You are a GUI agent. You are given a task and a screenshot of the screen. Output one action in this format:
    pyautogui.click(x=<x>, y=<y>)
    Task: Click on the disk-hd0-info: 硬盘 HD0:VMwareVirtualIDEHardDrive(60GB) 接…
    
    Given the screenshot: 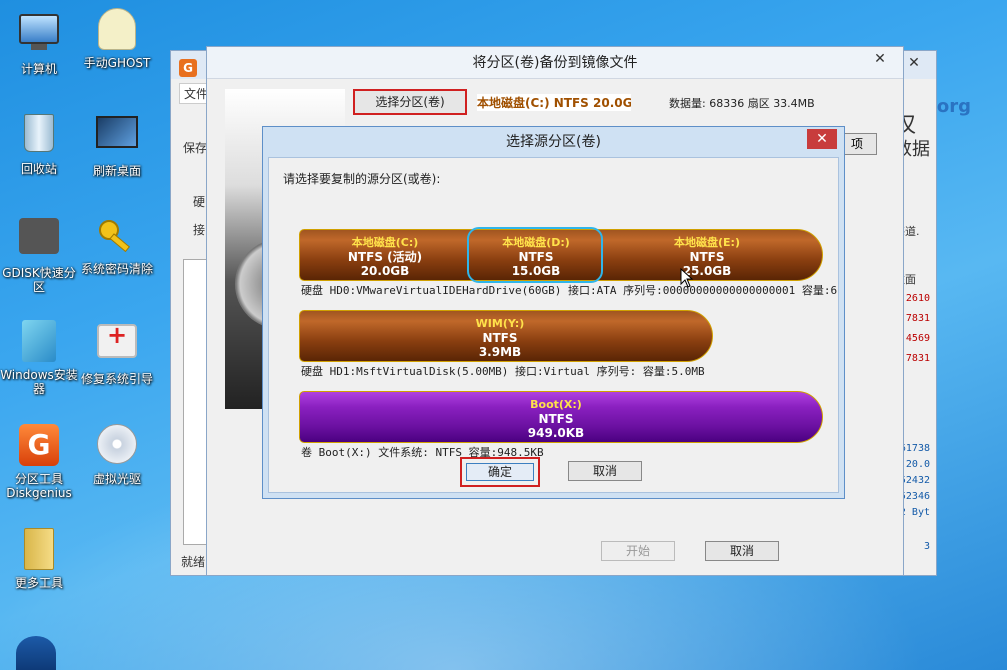 What is the action you would take?
    pyautogui.click(x=569, y=290)
    